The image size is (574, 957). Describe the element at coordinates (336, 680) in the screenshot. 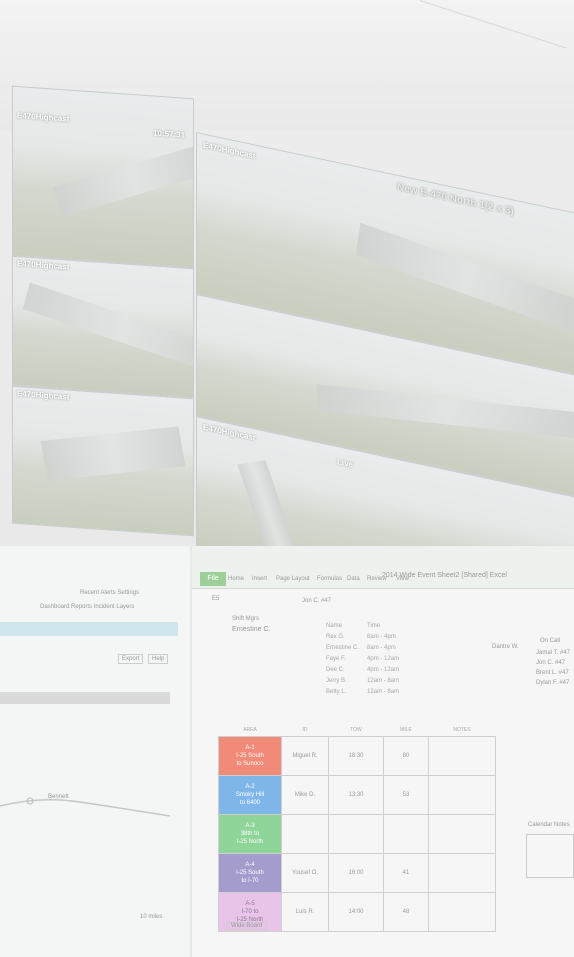

I see `roster-name: Jerry B.` at that location.